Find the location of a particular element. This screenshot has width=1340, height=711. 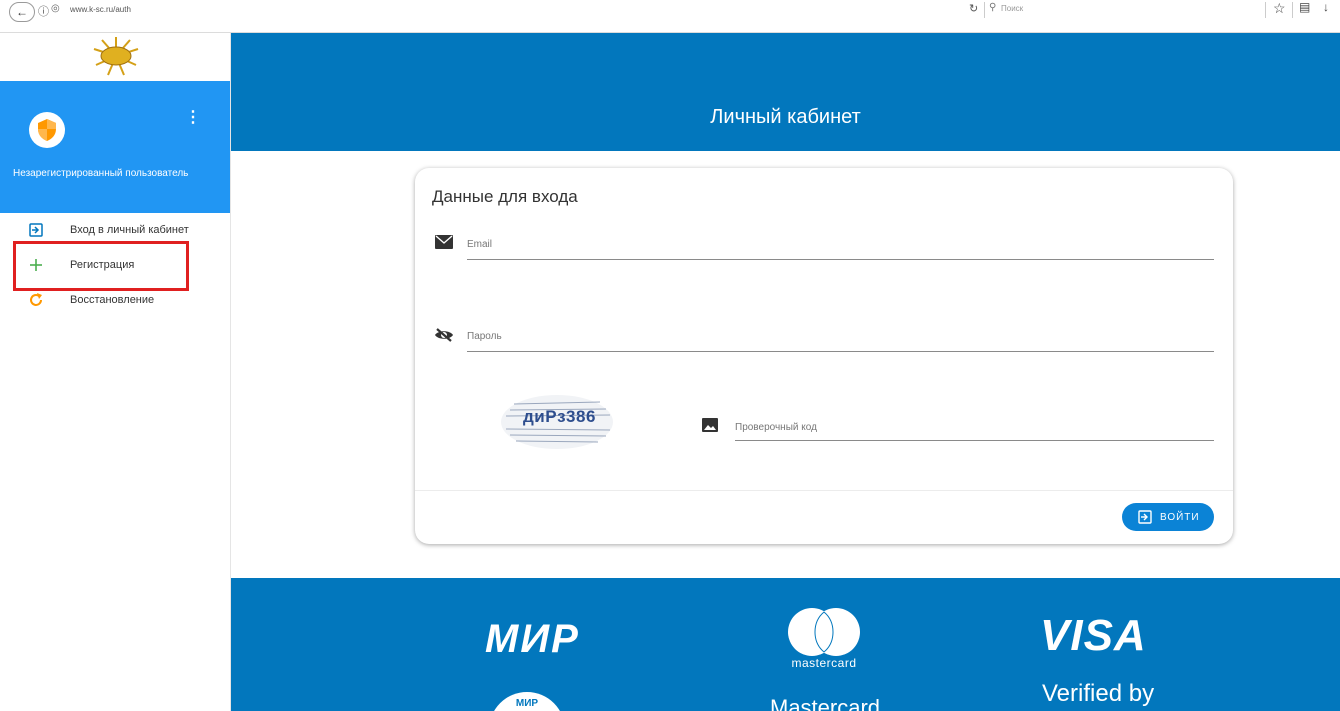

email-underline is located at coordinates (840, 259).